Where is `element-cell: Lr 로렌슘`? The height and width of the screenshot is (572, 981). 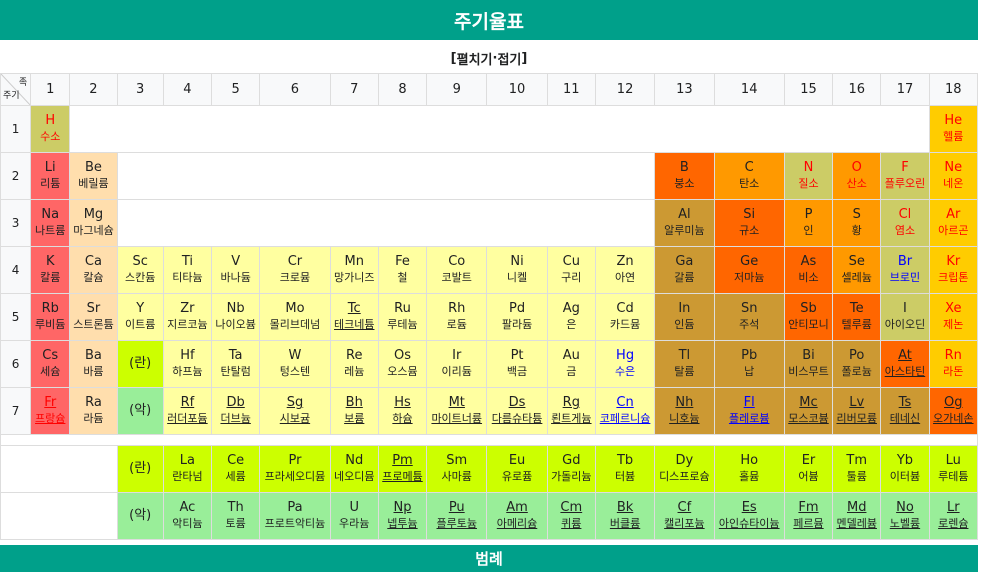 element-cell: Lr 로렌슘 is located at coordinates (953, 516).